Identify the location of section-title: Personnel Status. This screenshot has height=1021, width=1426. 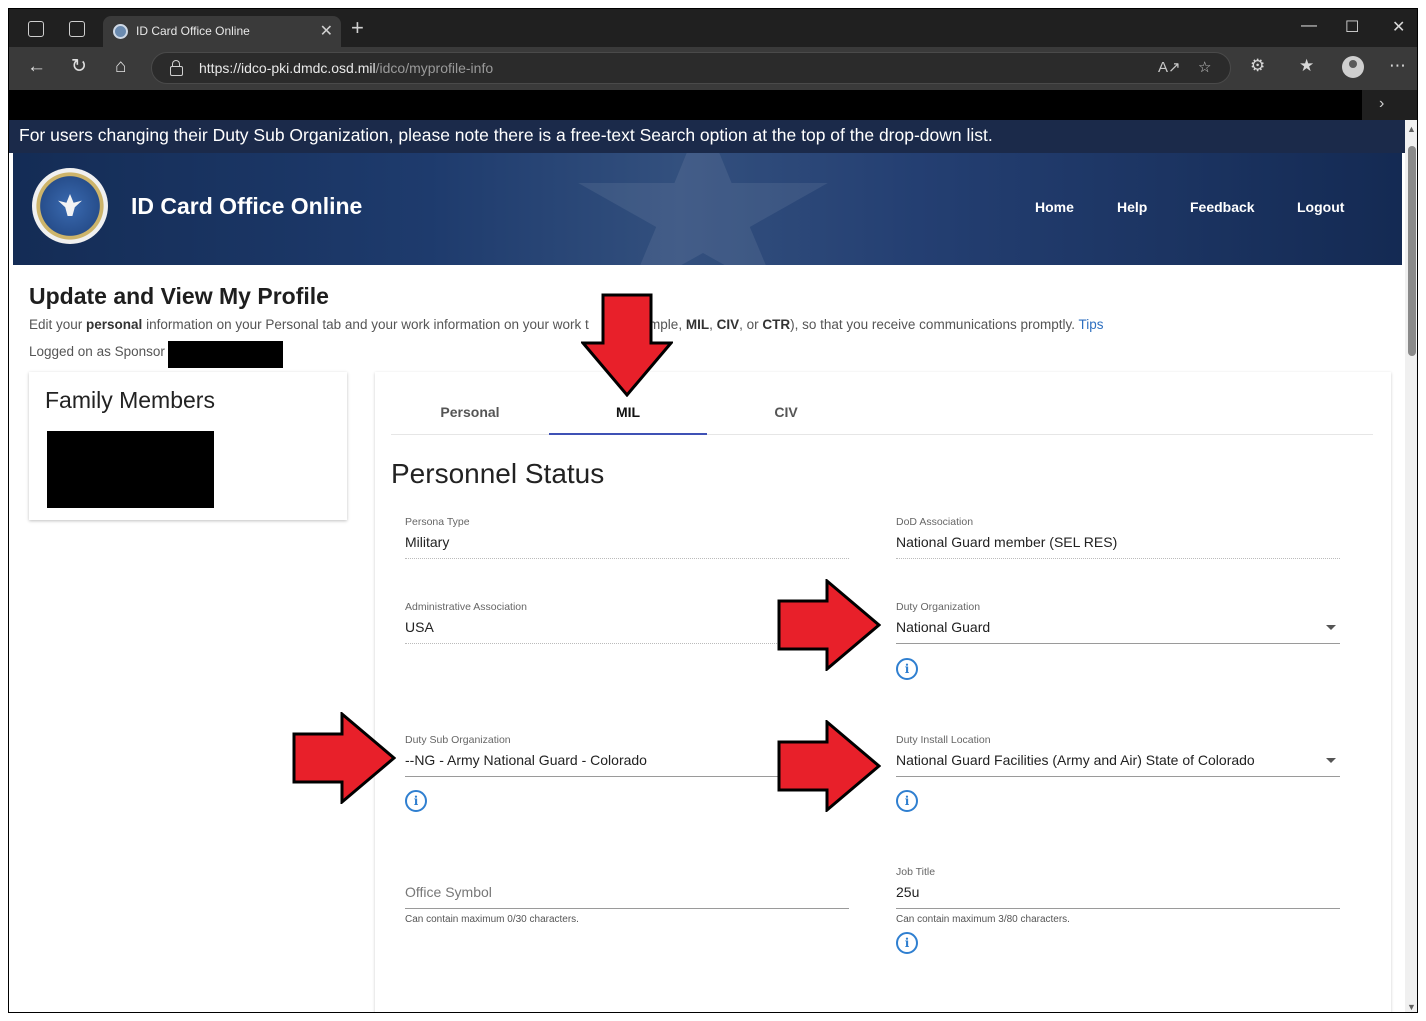
(498, 473).